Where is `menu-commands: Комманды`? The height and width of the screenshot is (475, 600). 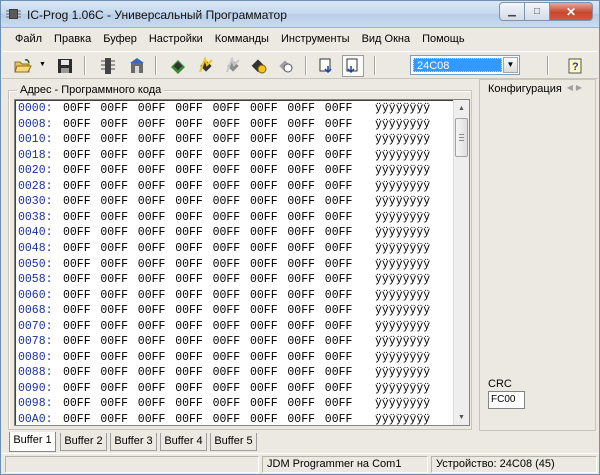 menu-commands: Комманды is located at coordinates (242, 40).